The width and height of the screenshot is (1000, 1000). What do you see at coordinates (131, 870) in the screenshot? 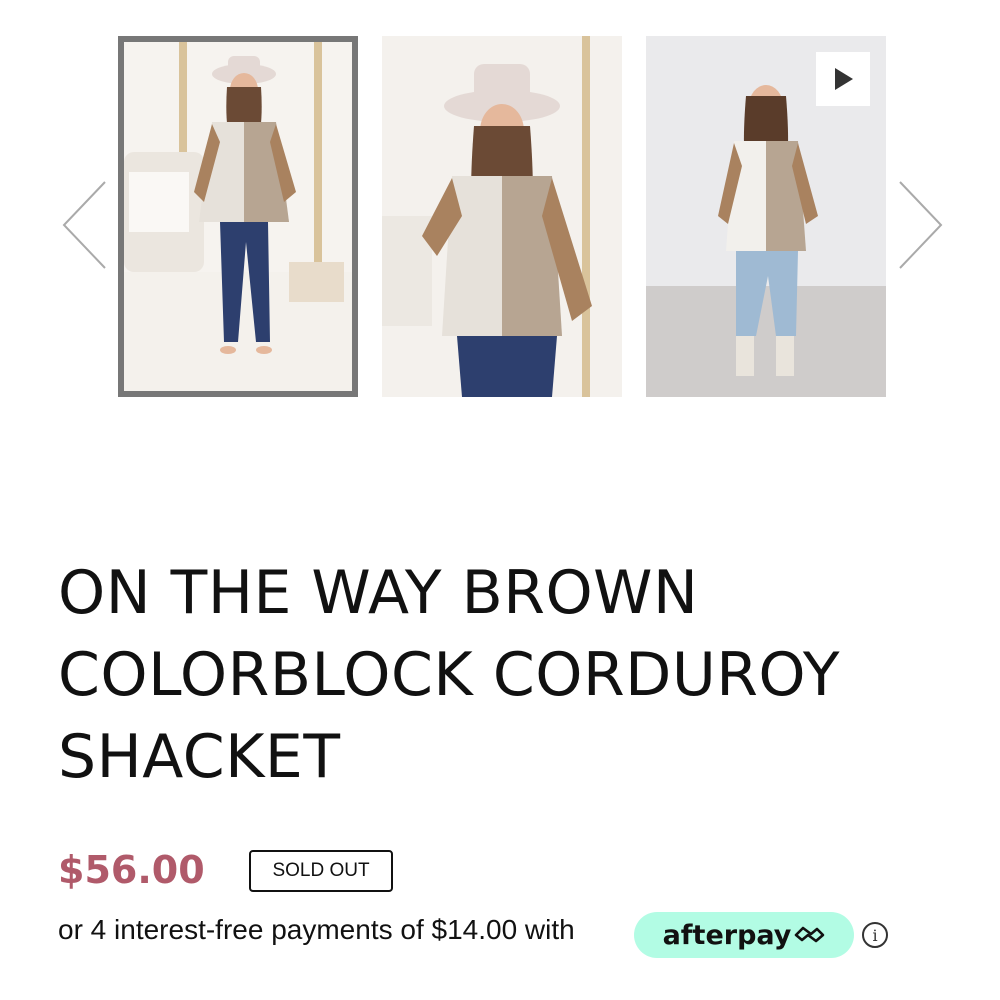
I see `product-price: $56.00` at bounding box center [131, 870].